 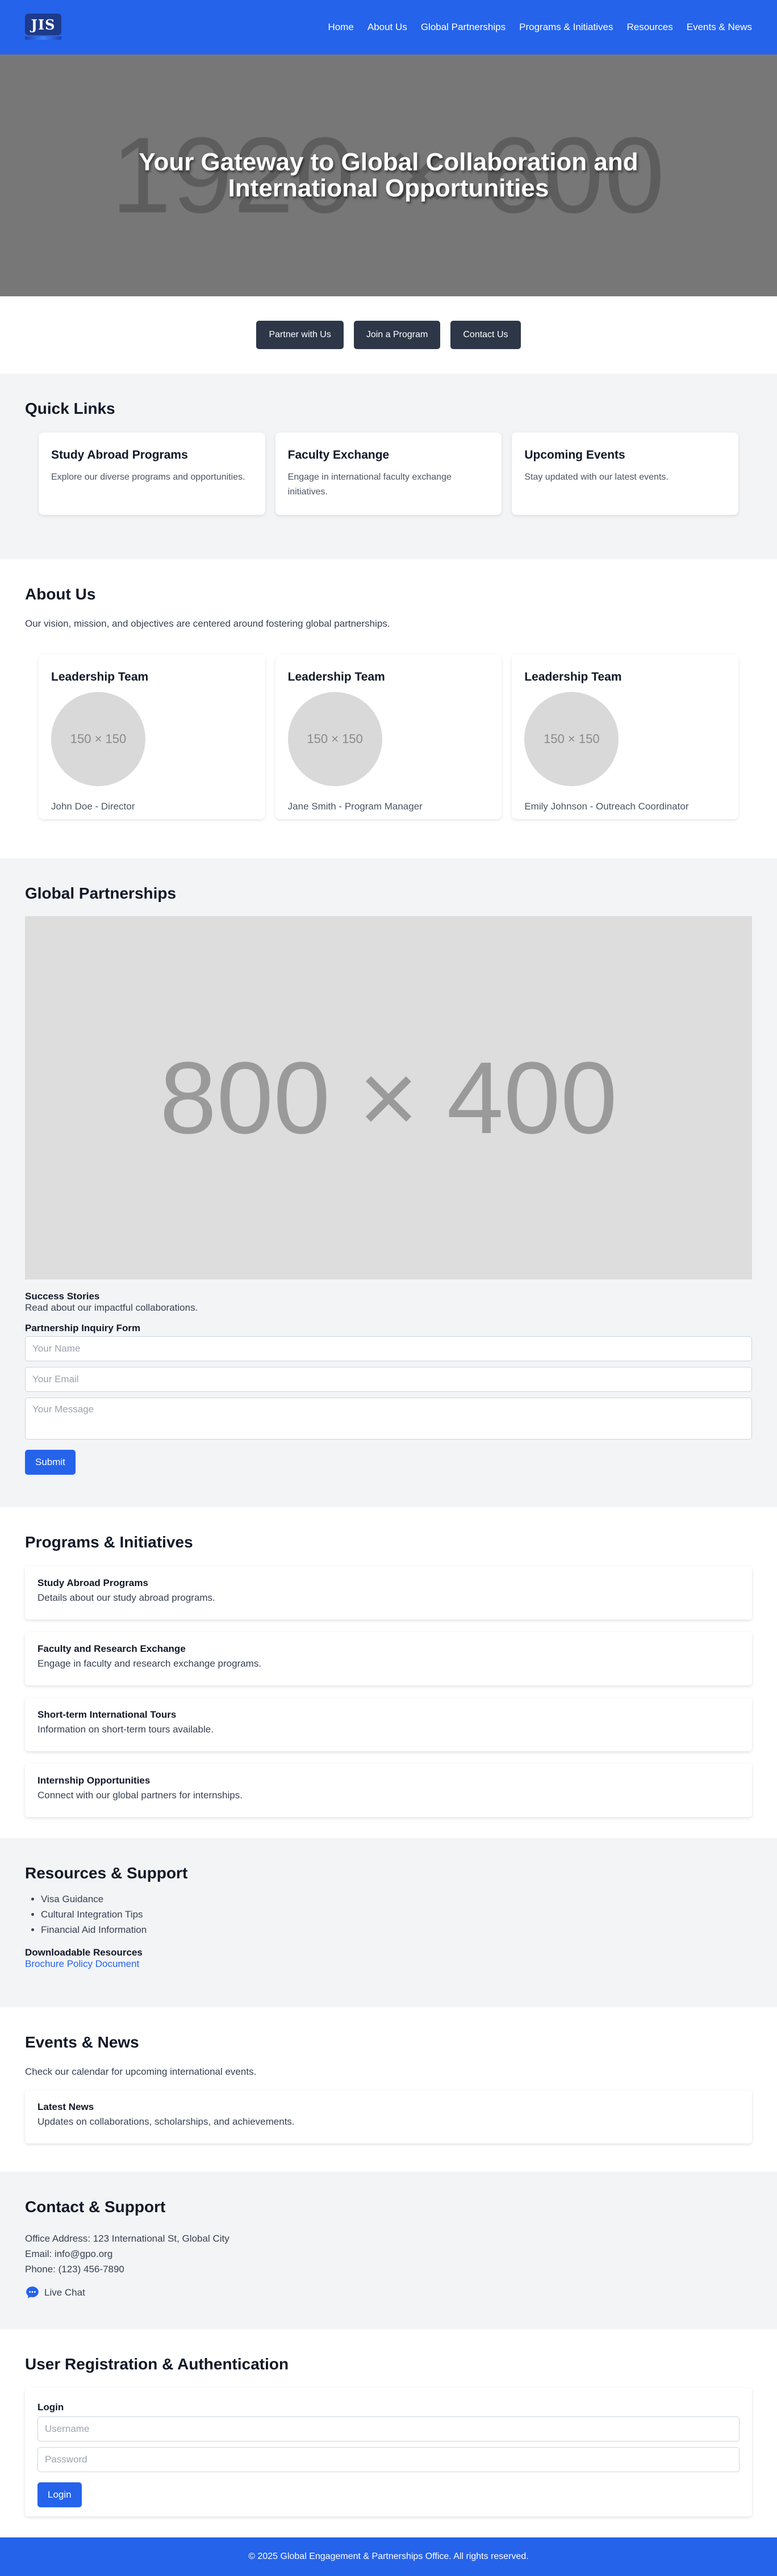 I want to click on name-input: Your Name, so click(x=389, y=1348).